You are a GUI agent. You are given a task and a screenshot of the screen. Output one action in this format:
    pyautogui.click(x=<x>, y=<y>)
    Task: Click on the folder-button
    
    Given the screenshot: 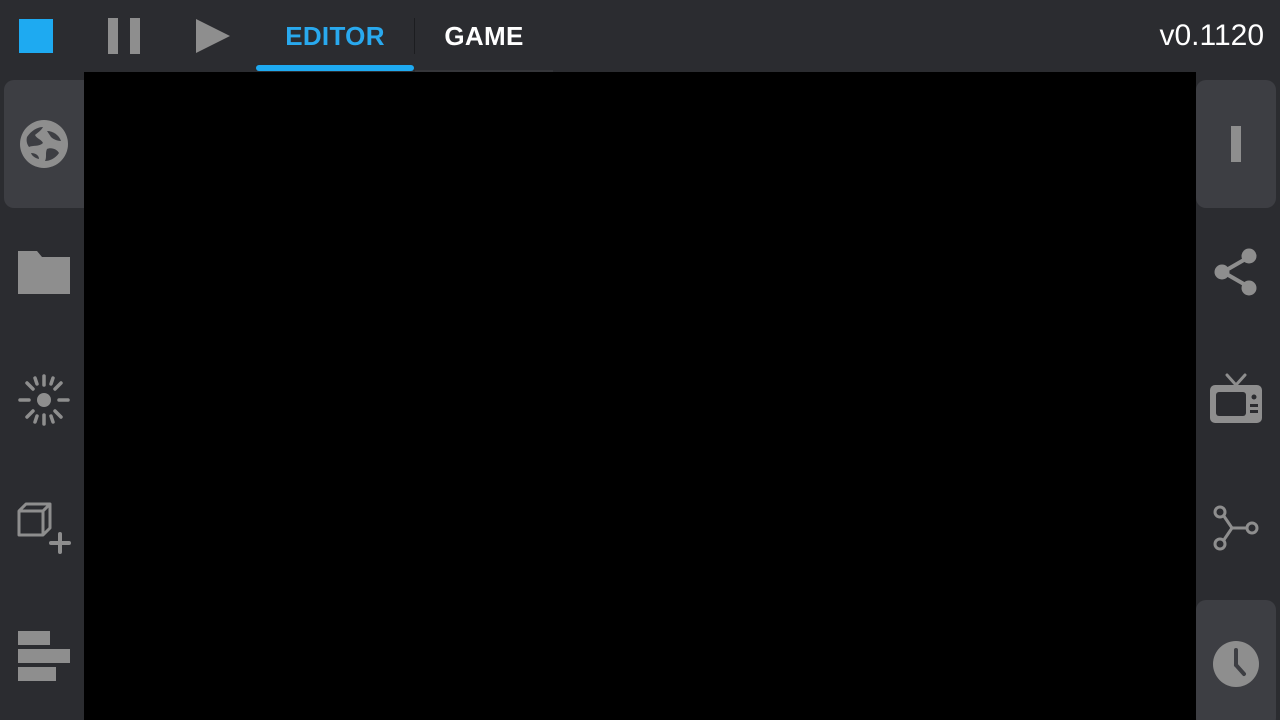 What is the action you would take?
    pyautogui.click(x=44, y=272)
    